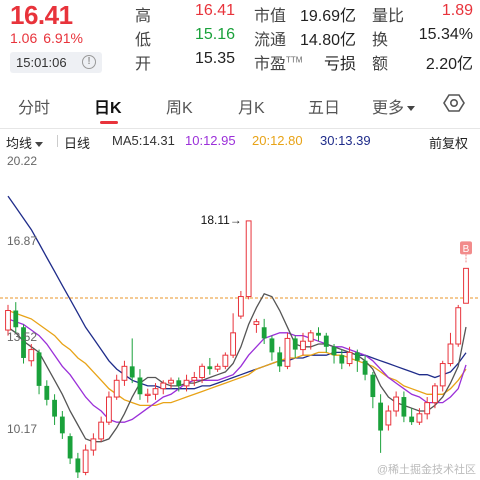 The width and height of the screenshot is (480, 480). What do you see at coordinates (179, 106) in the screenshot?
I see `tab-weekly-k: 周K` at bounding box center [179, 106].